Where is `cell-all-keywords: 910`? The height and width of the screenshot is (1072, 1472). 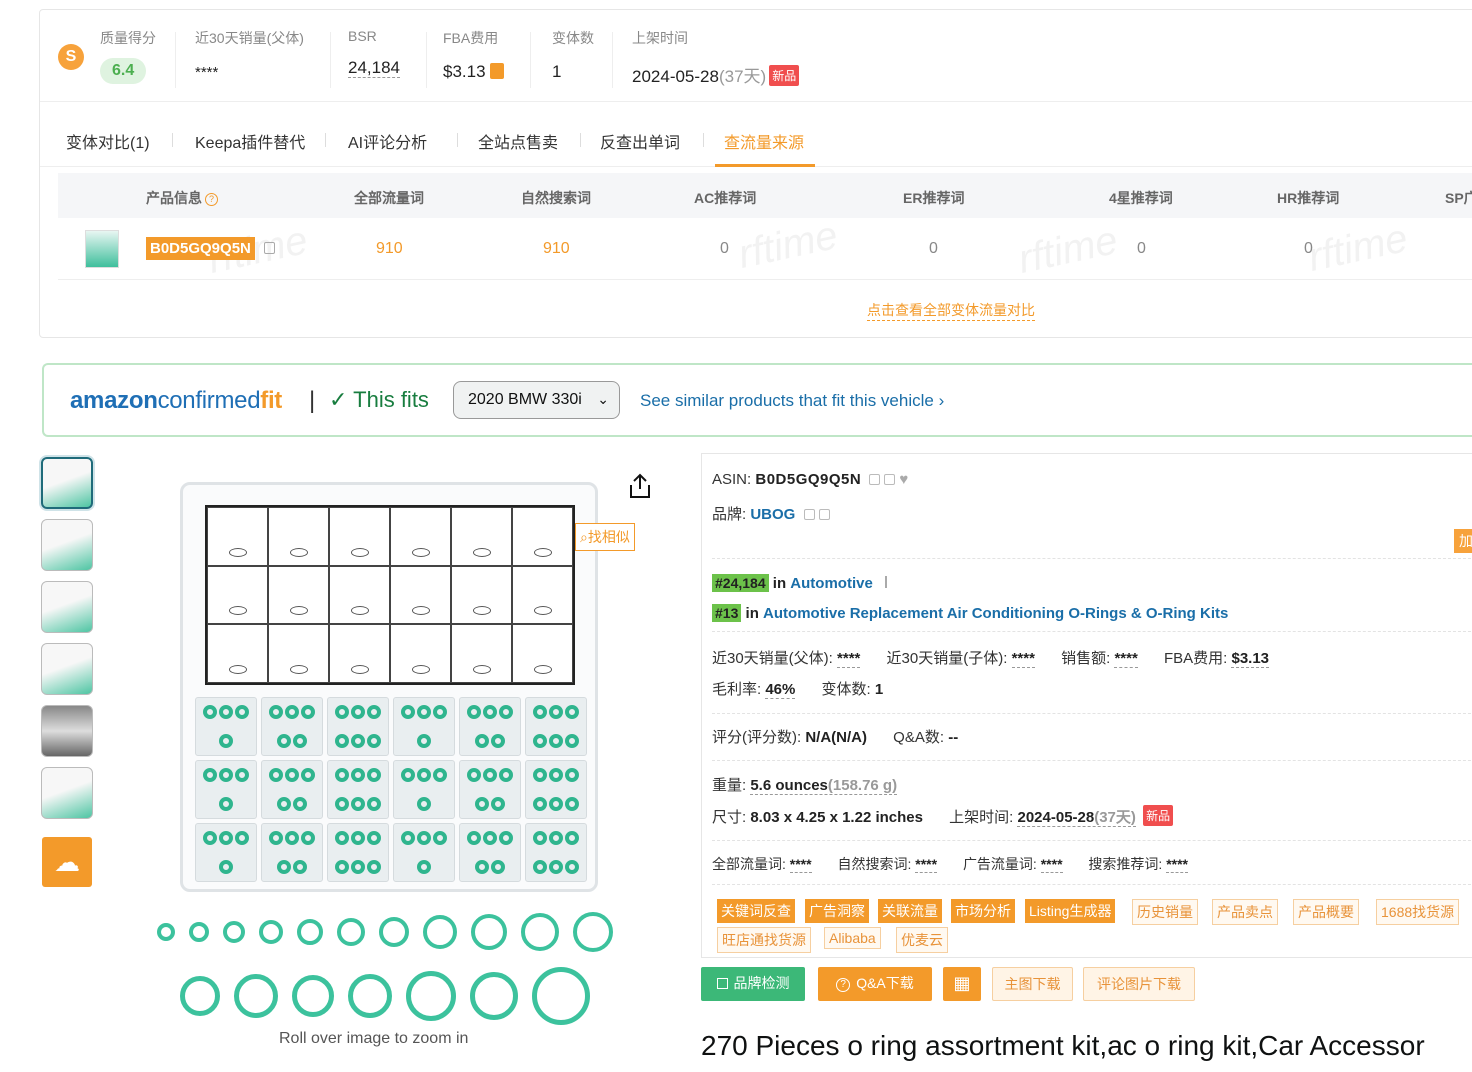 cell-all-keywords: 910 is located at coordinates (389, 249).